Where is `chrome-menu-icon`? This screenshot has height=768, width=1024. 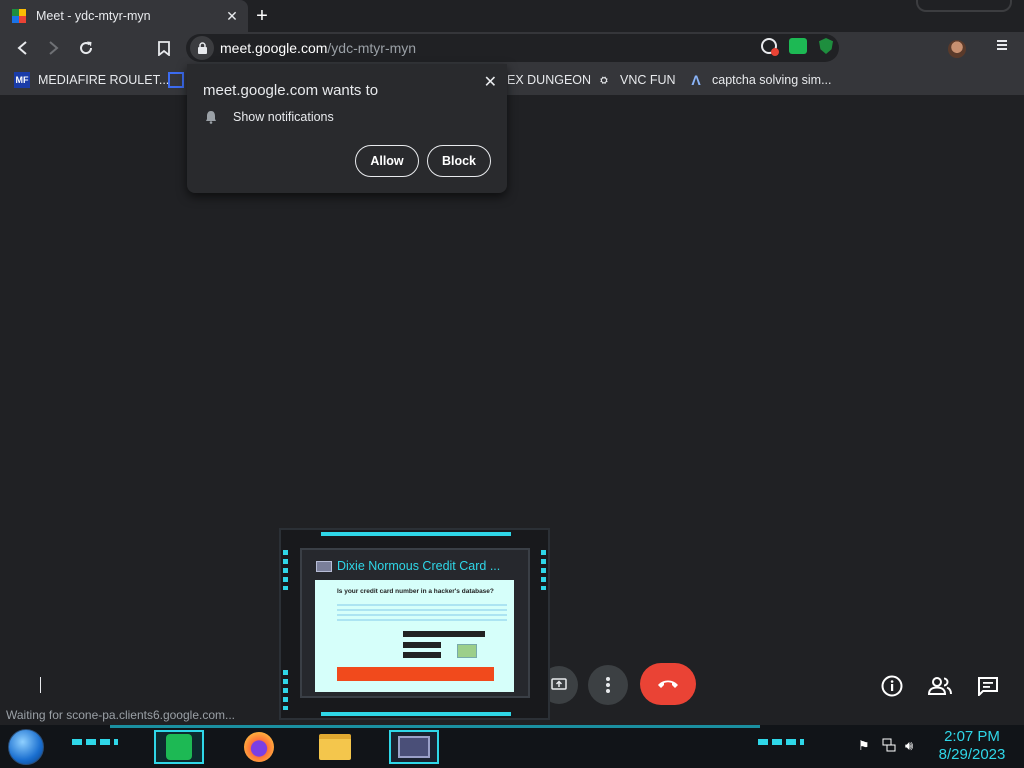 chrome-menu-icon is located at coordinates (1002, 48).